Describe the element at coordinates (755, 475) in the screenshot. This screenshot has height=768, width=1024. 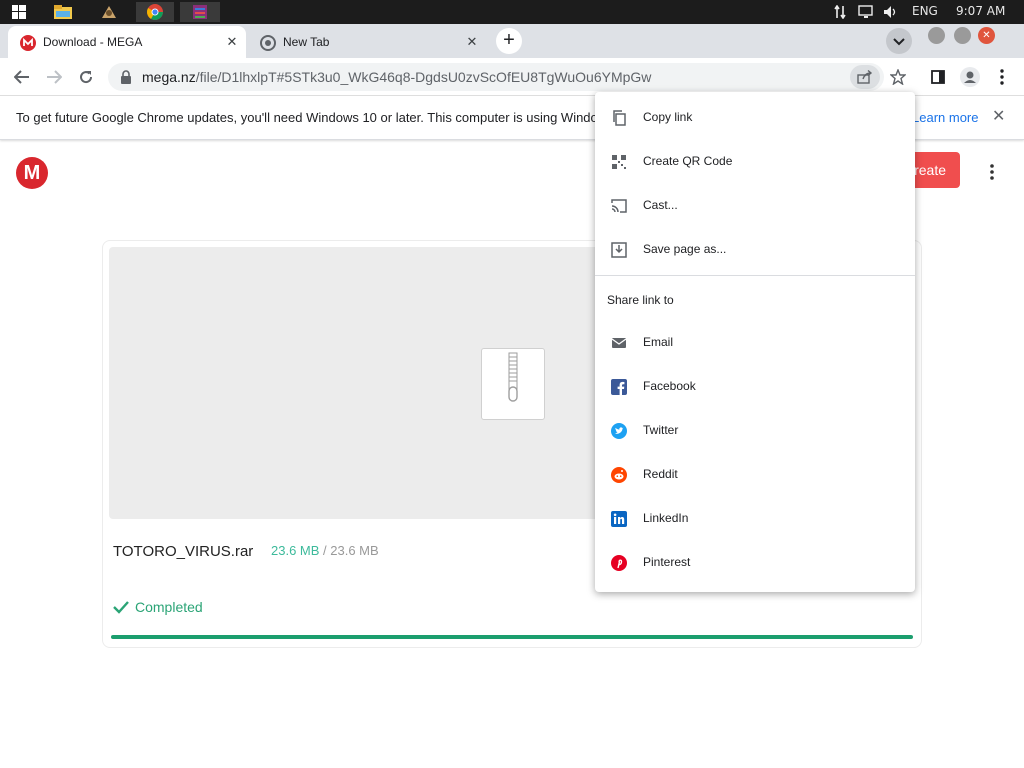
I see `share-reddit: Reddit` at that location.